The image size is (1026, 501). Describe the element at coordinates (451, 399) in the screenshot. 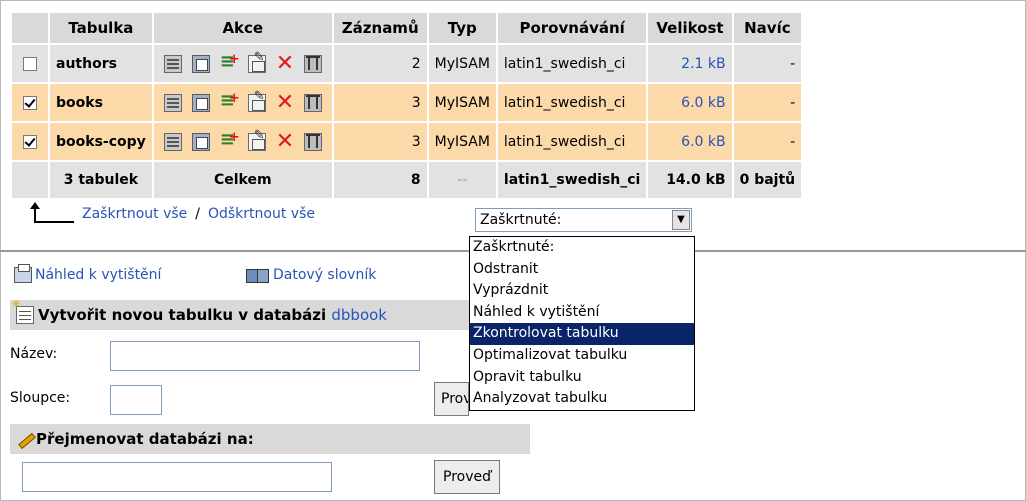

I see `create-table-go-button: Proveď` at that location.